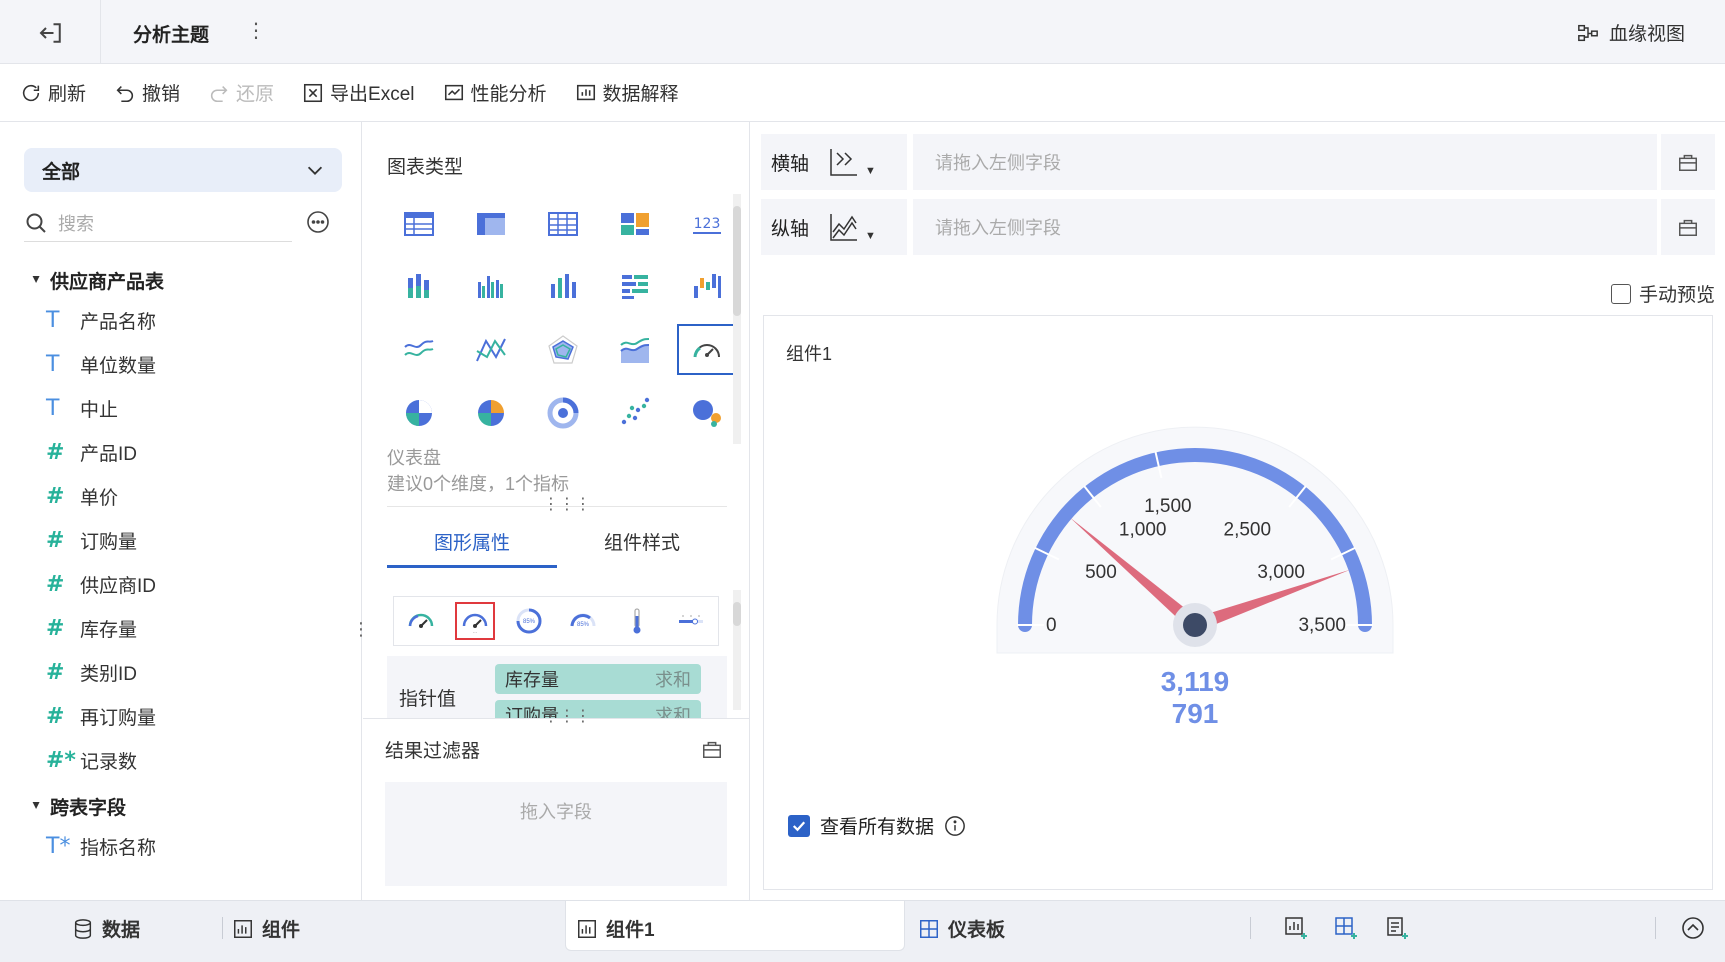 The width and height of the screenshot is (1725, 962). Describe the element at coordinates (598, 679) in the screenshot. I see `pointer-field-pill: 库存量 求和` at that location.